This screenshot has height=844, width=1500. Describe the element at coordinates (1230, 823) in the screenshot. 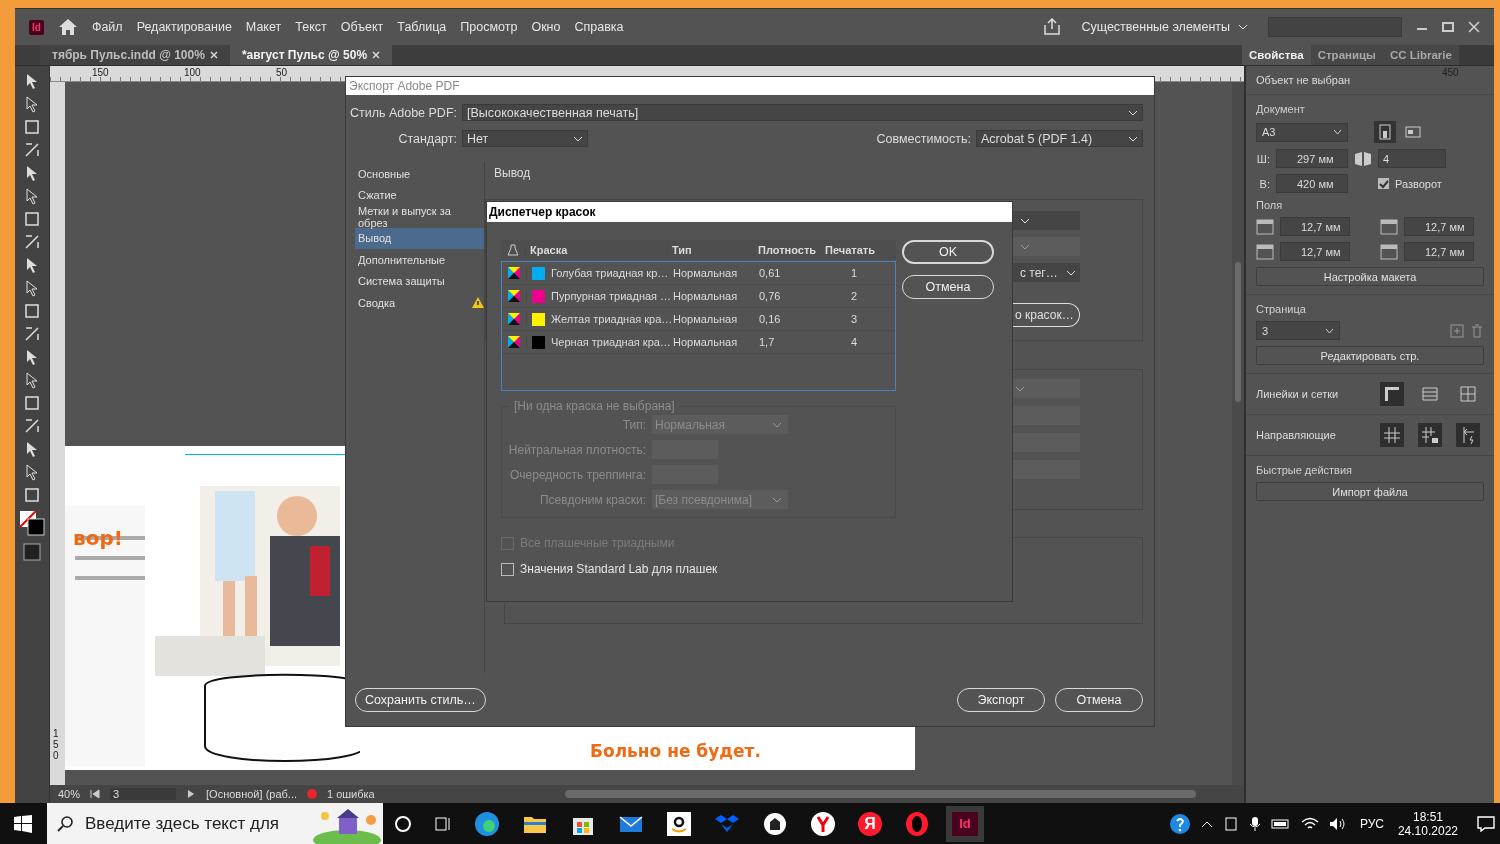

I see `device-icon` at that location.